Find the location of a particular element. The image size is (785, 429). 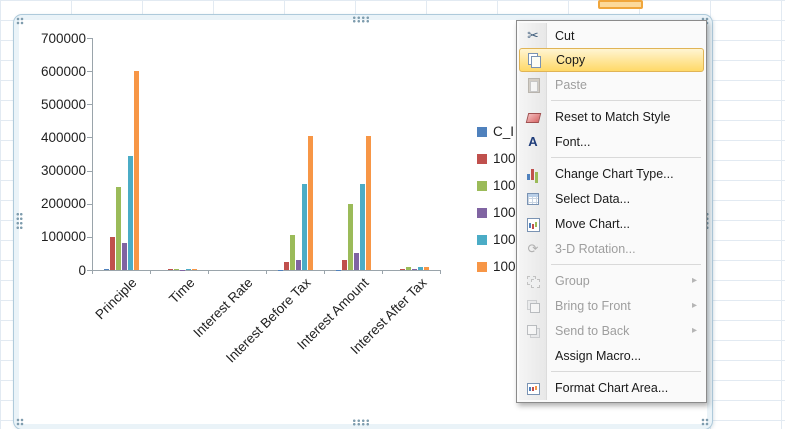

value-axis-label: 100000 is located at coordinates (56, 236).